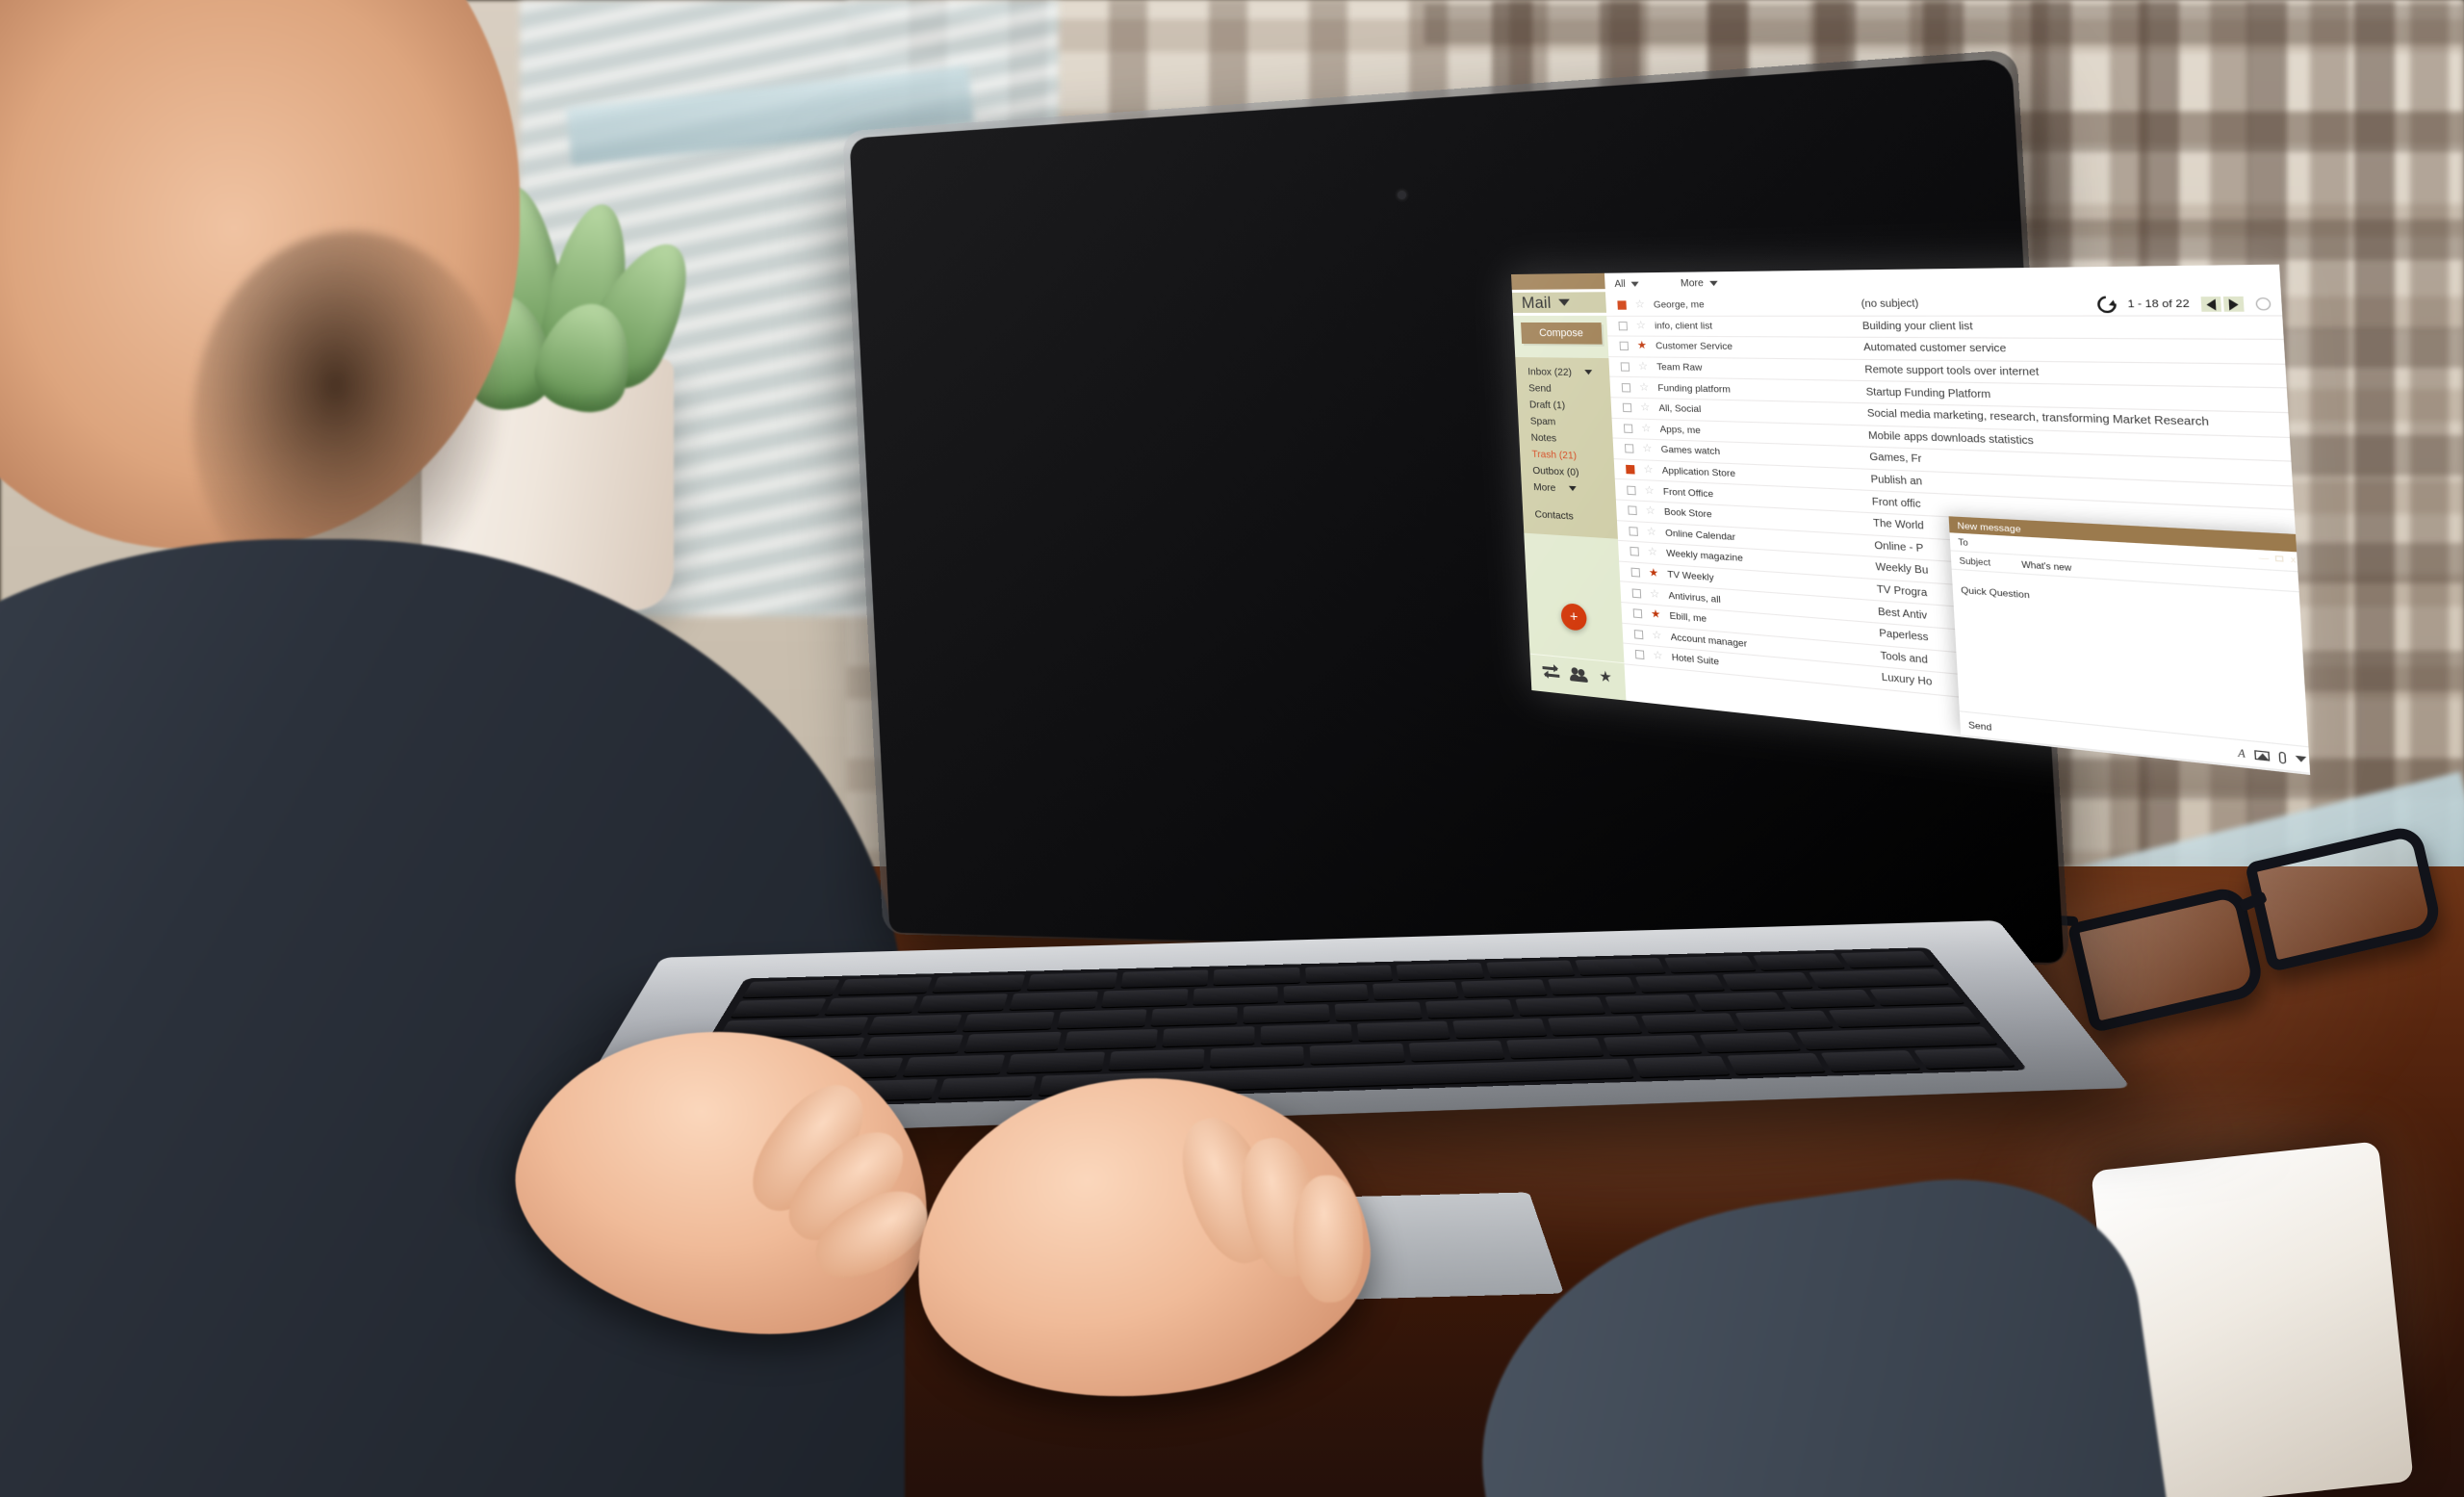  What do you see at coordinates (1547, 404) in the screenshot?
I see `sidebar-item-label: Draft (1)` at bounding box center [1547, 404].